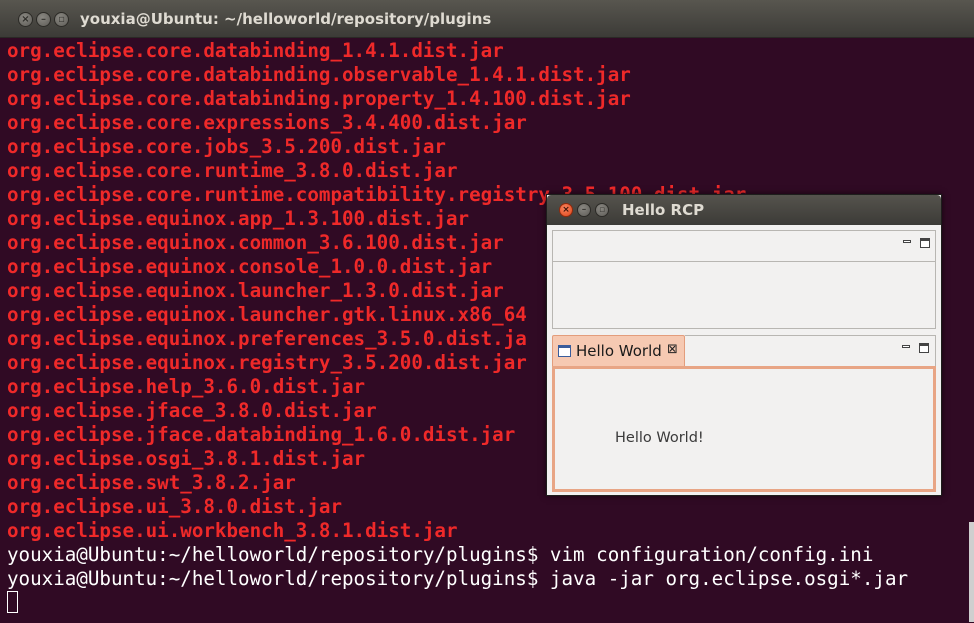 The height and width of the screenshot is (623, 974). I want to click on rcp-window-title: Hello RCP, so click(663, 210).